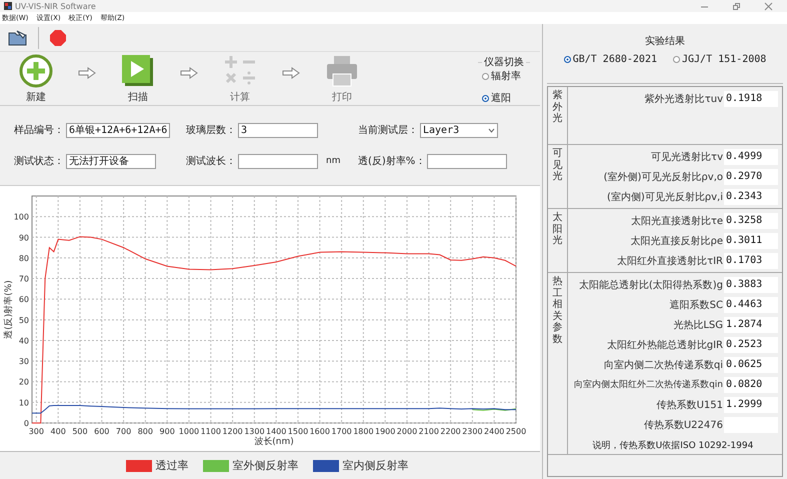 Image resolution: width=787 pixels, height=479 pixels. What do you see at coordinates (23, 341) in the screenshot?
I see `axis-tick-label: 40` at bounding box center [23, 341].